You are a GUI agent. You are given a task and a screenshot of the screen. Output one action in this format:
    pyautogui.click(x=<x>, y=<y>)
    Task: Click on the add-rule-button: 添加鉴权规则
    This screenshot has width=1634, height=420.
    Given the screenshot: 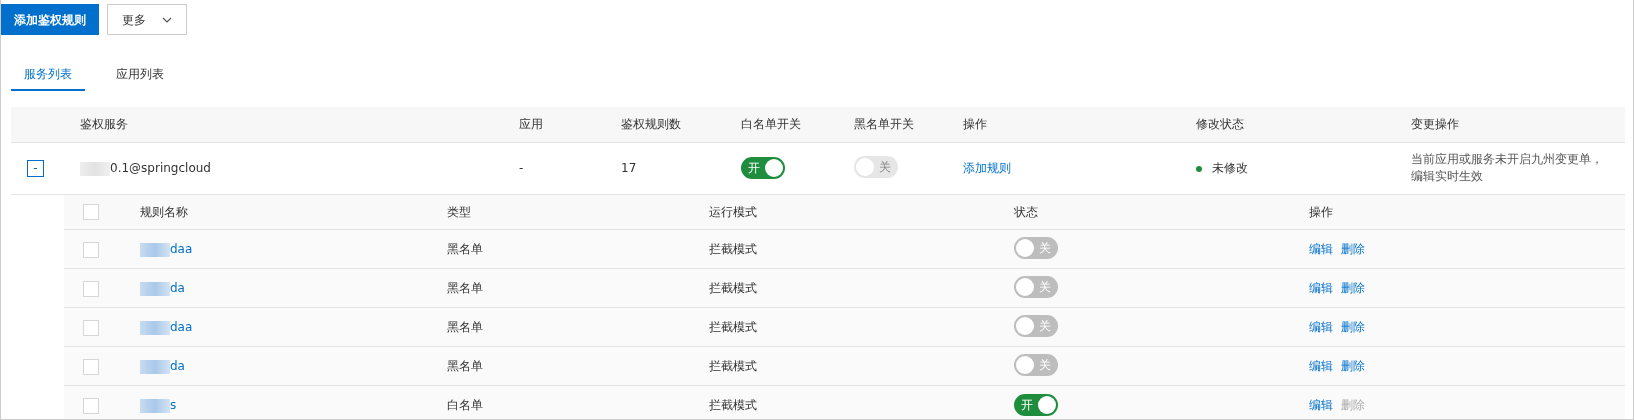 What is the action you would take?
    pyautogui.click(x=50, y=19)
    